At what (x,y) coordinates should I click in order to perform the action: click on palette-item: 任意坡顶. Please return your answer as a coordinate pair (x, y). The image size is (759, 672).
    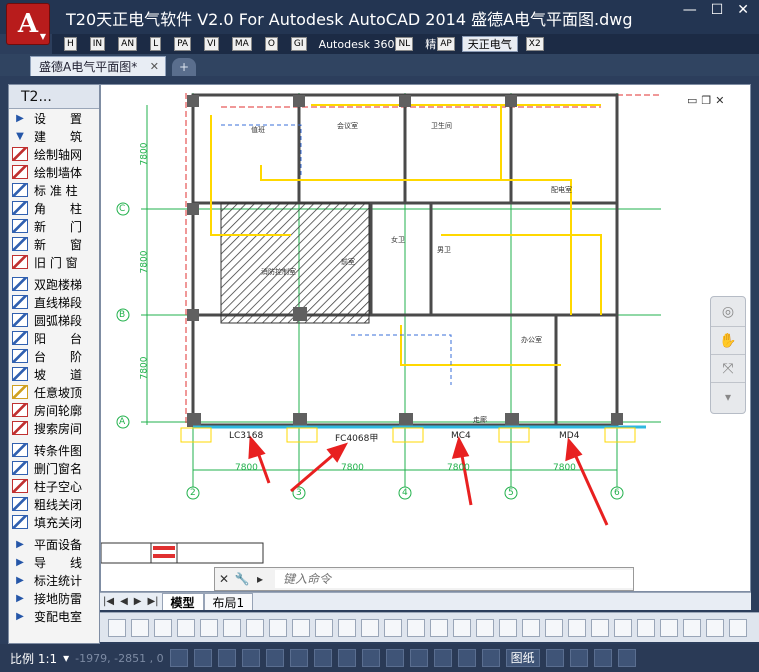
    Looking at the image, I should click on (54, 392).